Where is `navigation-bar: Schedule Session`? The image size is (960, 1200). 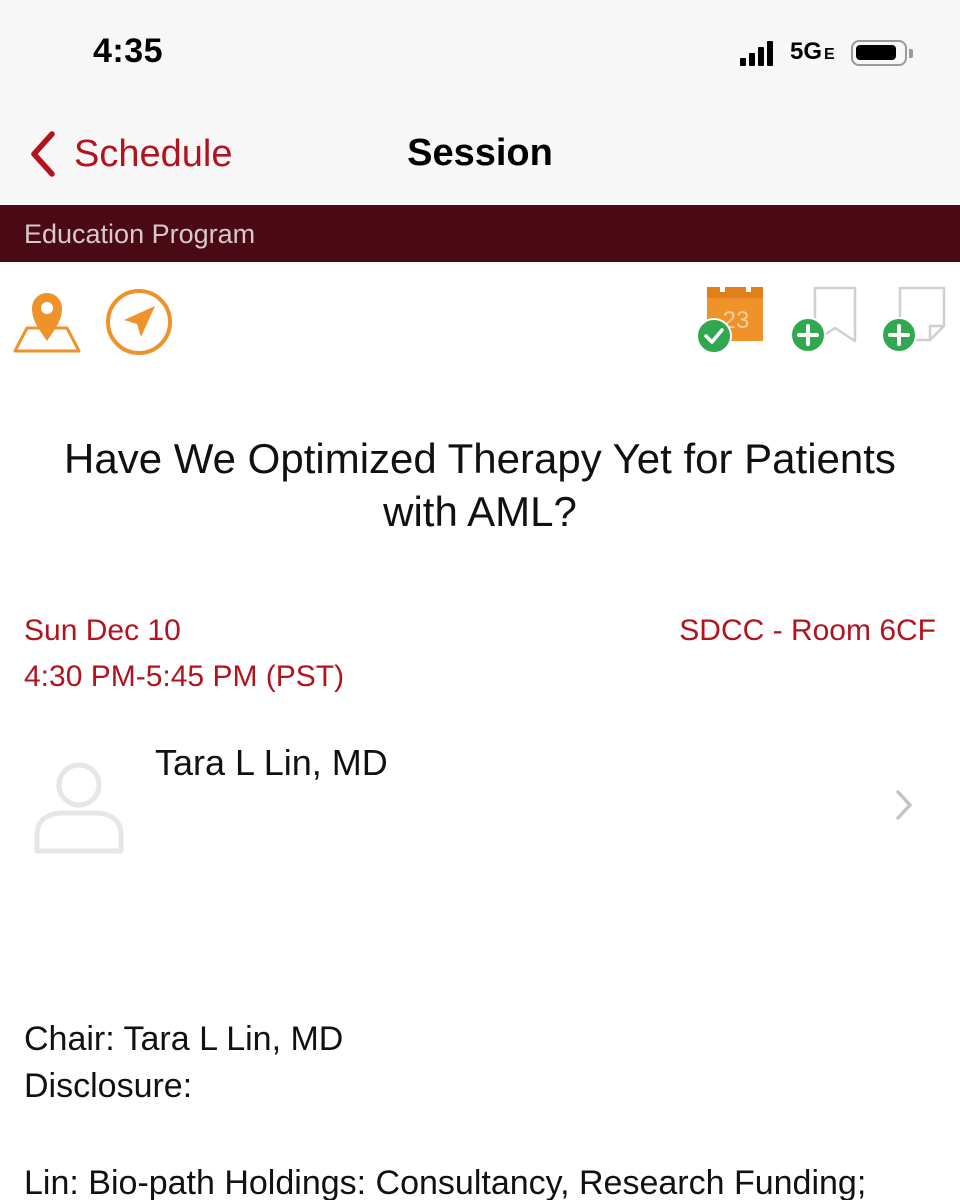
navigation-bar: Schedule Session is located at coordinates (480, 152).